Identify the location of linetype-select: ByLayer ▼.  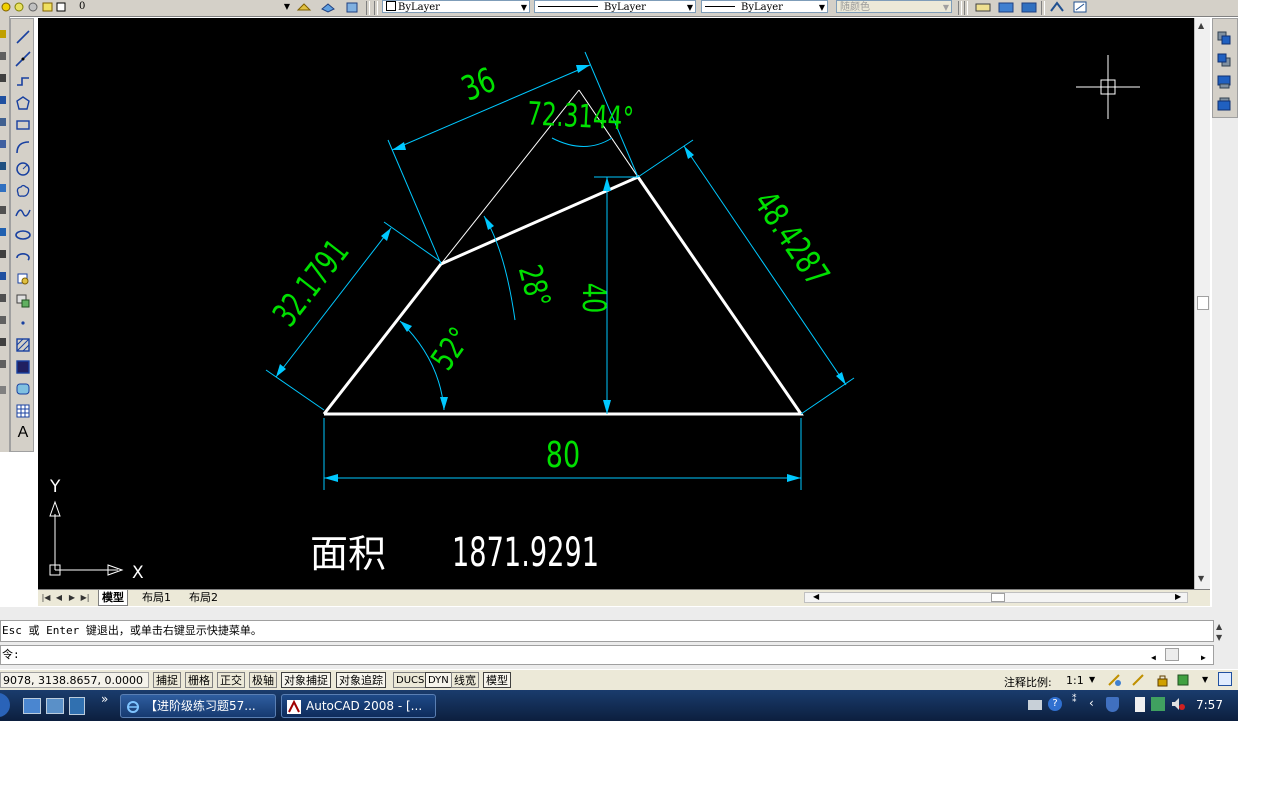
(615, 6).